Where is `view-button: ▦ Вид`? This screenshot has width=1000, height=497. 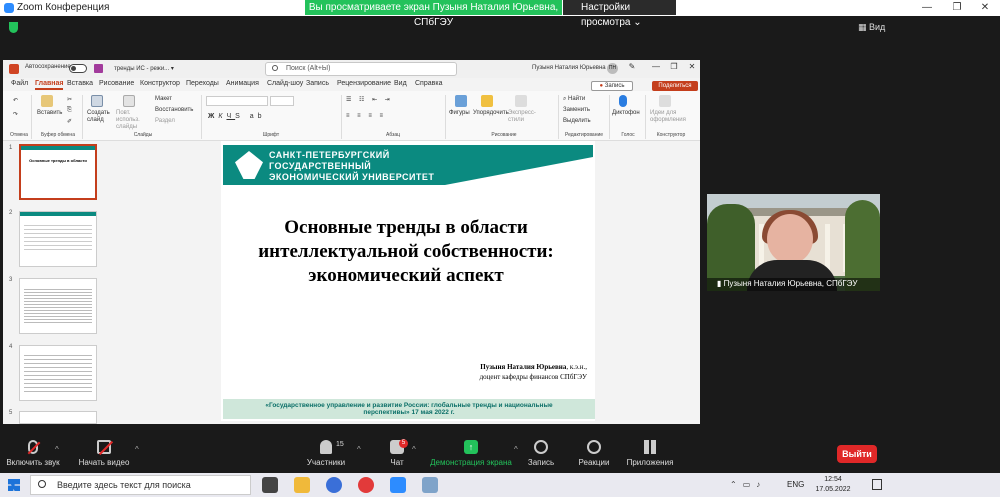
view-button: ▦ Вид is located at coordinates (871, 27).